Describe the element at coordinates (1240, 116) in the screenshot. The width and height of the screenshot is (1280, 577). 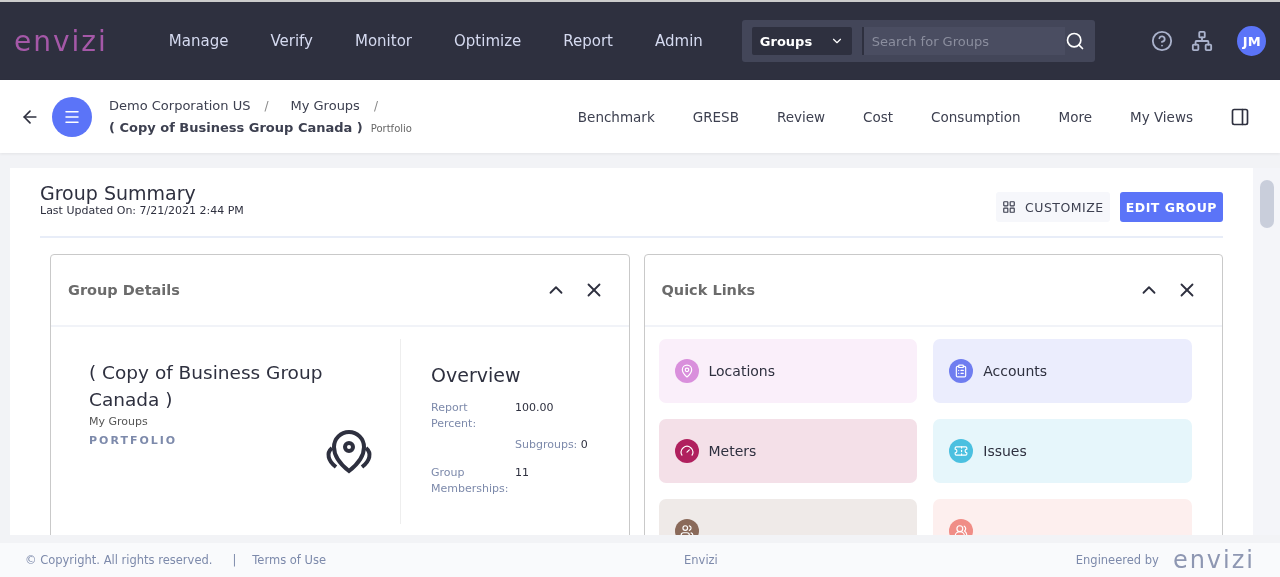
I see `panel-toggle-icon` at that location.